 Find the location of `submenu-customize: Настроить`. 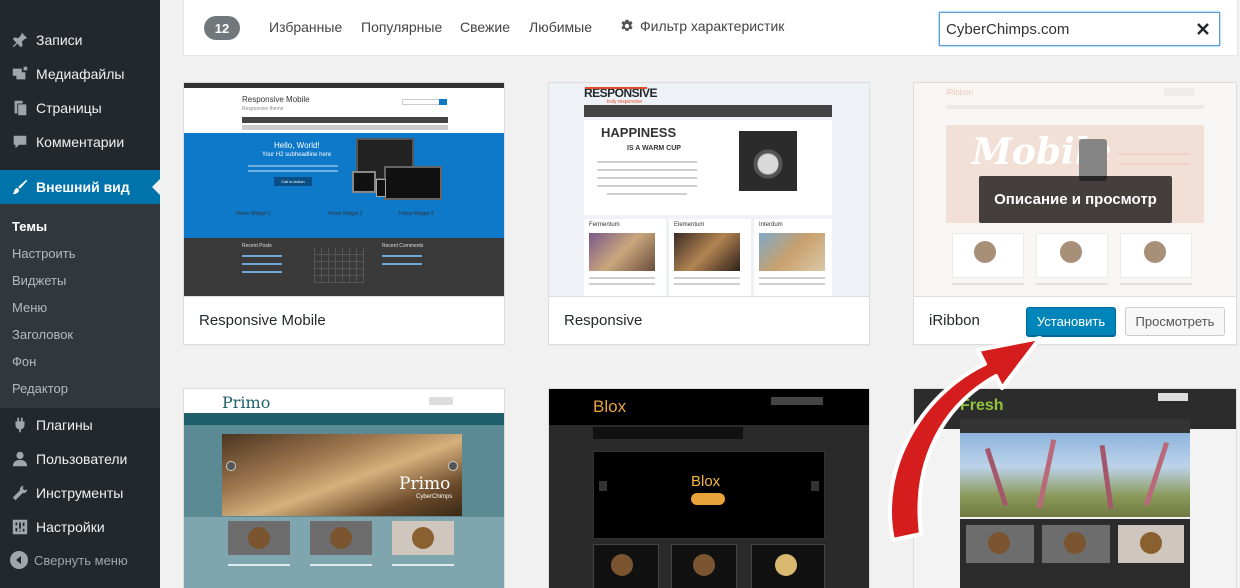

submenu-customize: Настроить is located at coordinates (44, 253).